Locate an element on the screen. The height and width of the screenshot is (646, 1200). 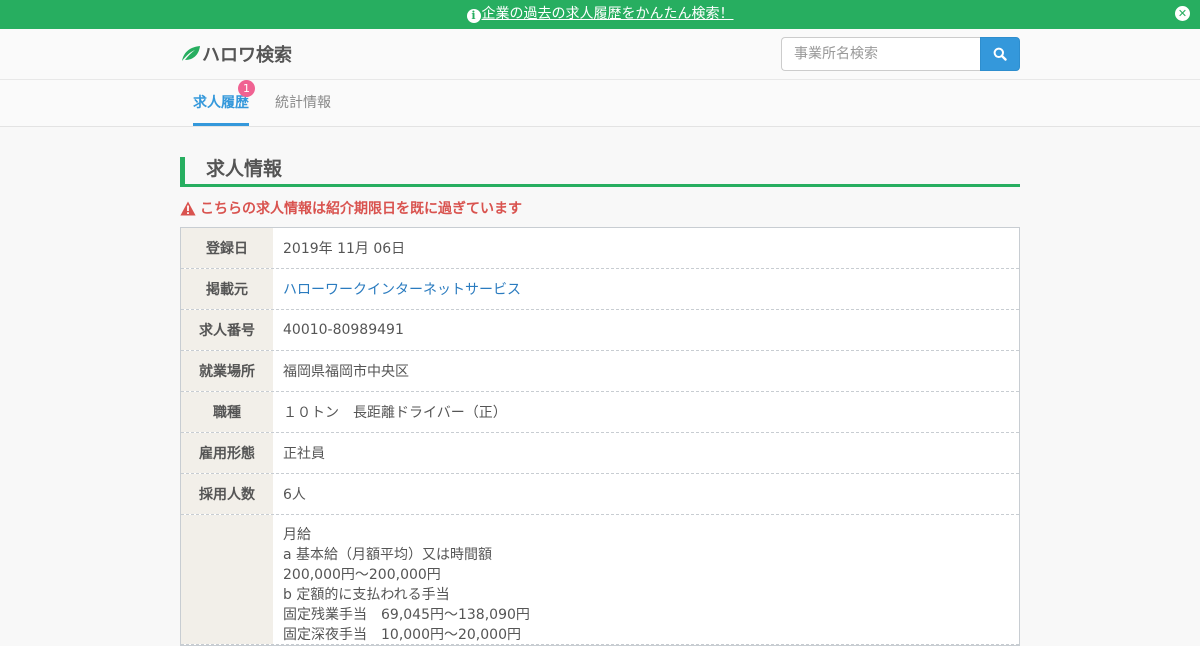
site-logo: ハロワ検索 is located at coordinates (236, 54).